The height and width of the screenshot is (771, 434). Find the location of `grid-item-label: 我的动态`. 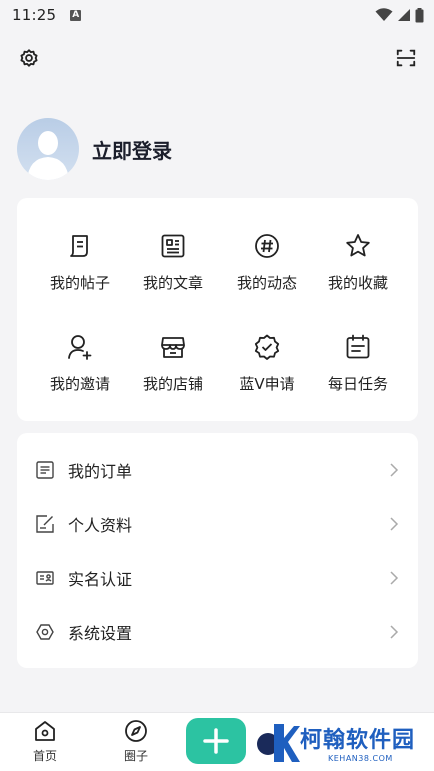

grid-item-label: 我的动态 is located at coordinates (266, 283).